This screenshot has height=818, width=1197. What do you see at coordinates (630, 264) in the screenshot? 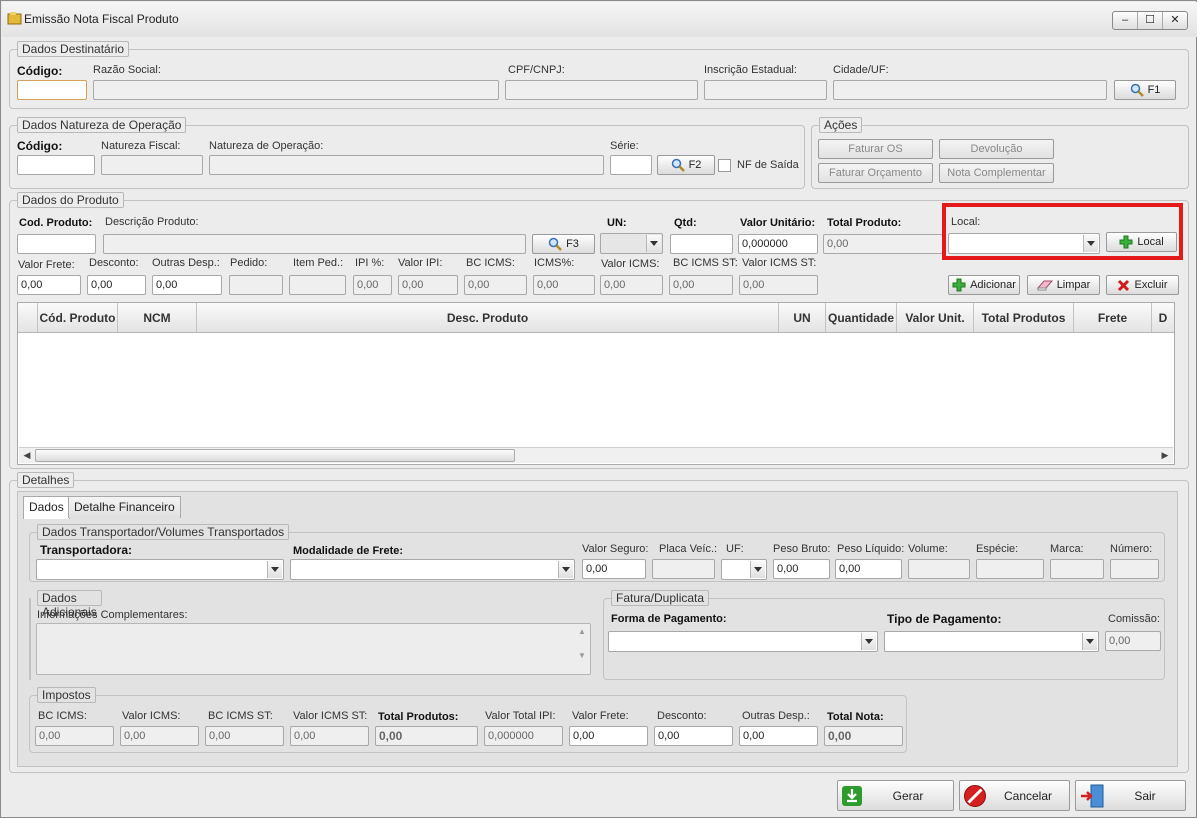
I see `label-valor-icms: Valor ICMS:` at bounding box center [630, 264].